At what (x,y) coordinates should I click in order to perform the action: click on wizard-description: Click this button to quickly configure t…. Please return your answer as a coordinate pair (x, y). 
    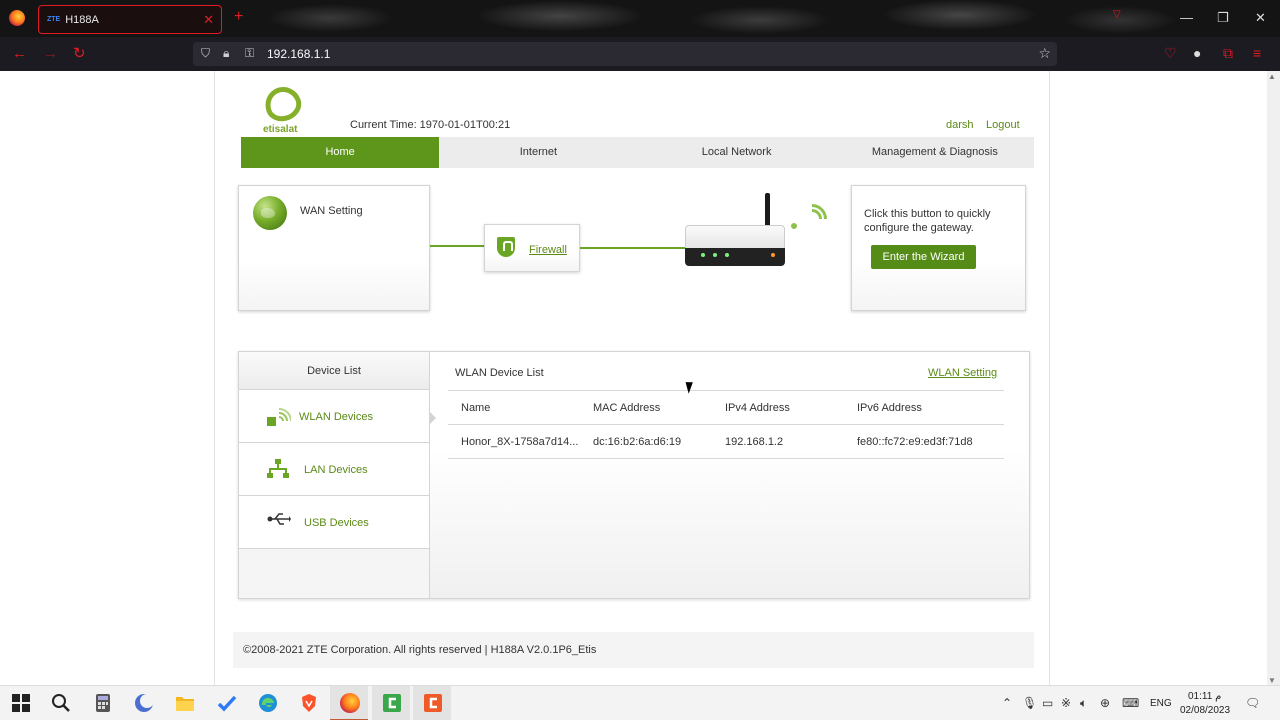
    Looking at the image, I should click on (927, 221).